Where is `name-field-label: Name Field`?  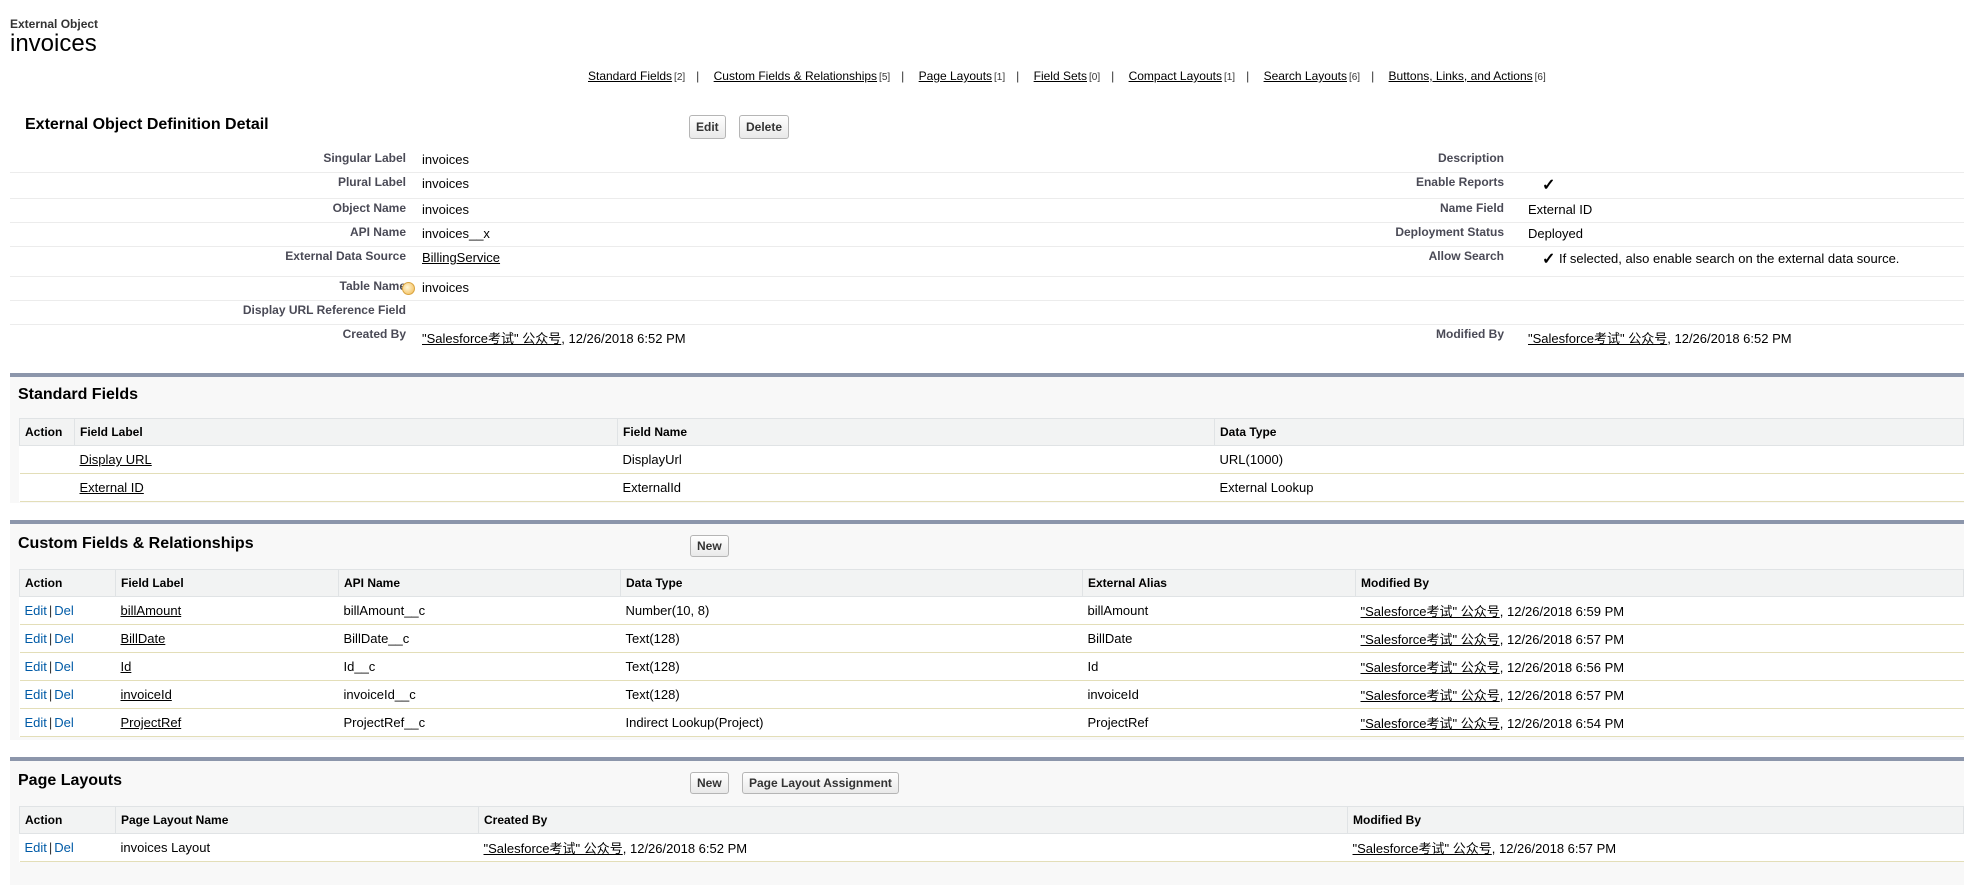 name-field-label: Name Field is located at coordinates (1471, 208).